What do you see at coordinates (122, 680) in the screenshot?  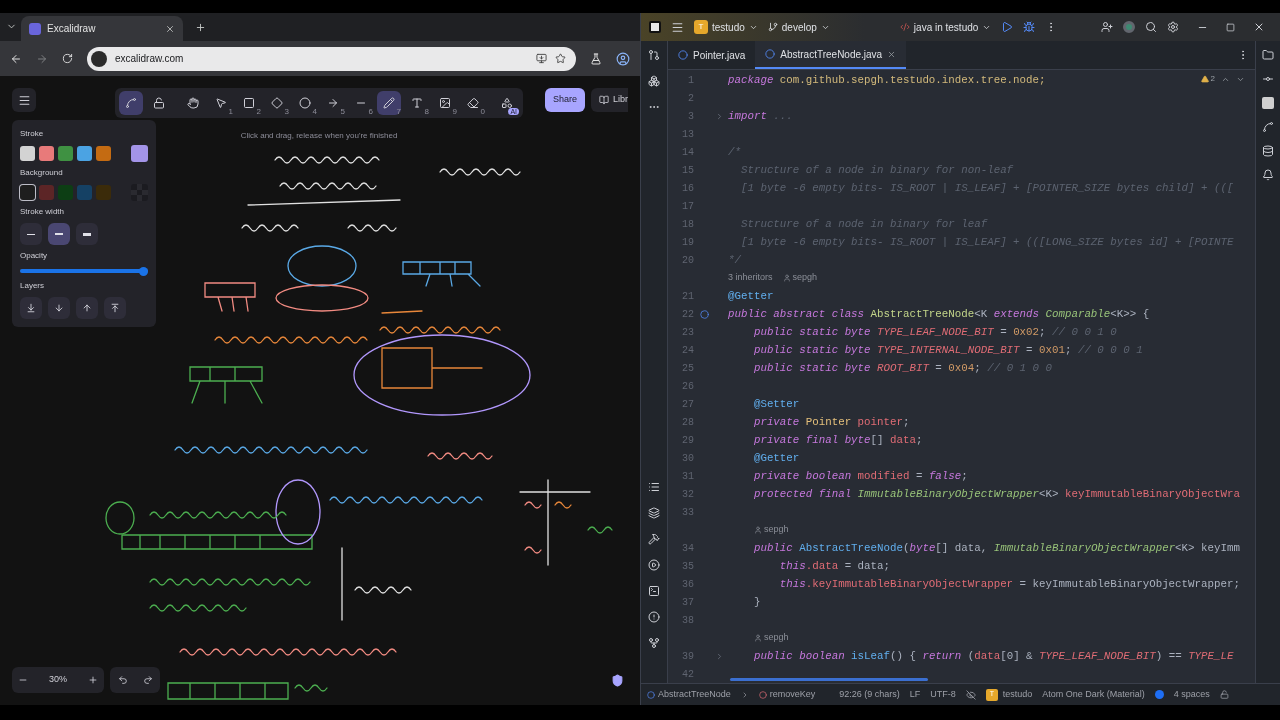 I see `undo-icon` at bounding box center [122, 680].